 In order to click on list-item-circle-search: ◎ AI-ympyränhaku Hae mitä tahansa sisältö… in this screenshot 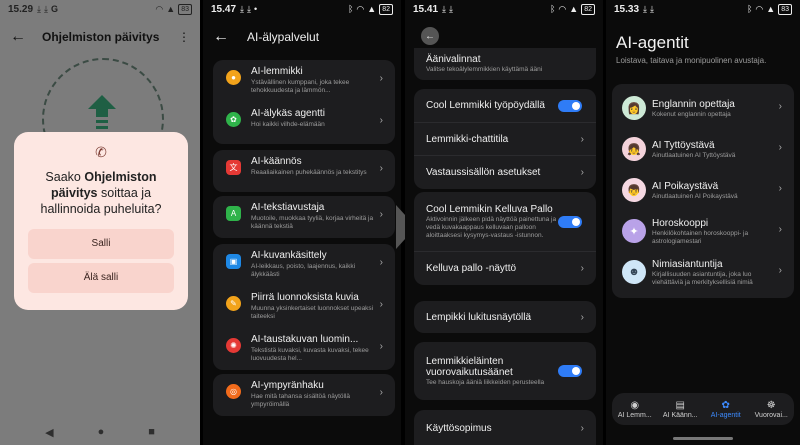, I will do `click(304, 395)`.